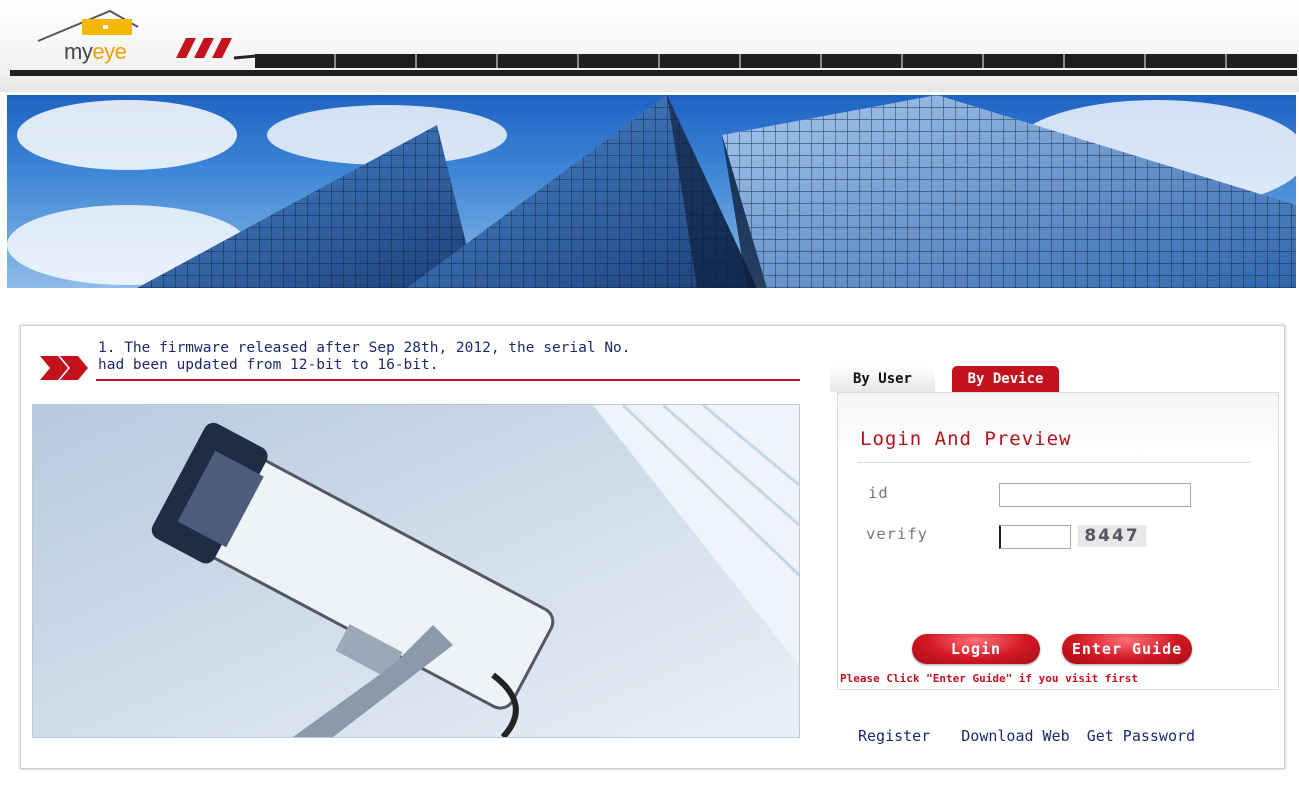 This screenshot has height=794, width=1299. Describe the element at coordinates (88, 36) in the screenshot. I see `logo: myeye` at that location.